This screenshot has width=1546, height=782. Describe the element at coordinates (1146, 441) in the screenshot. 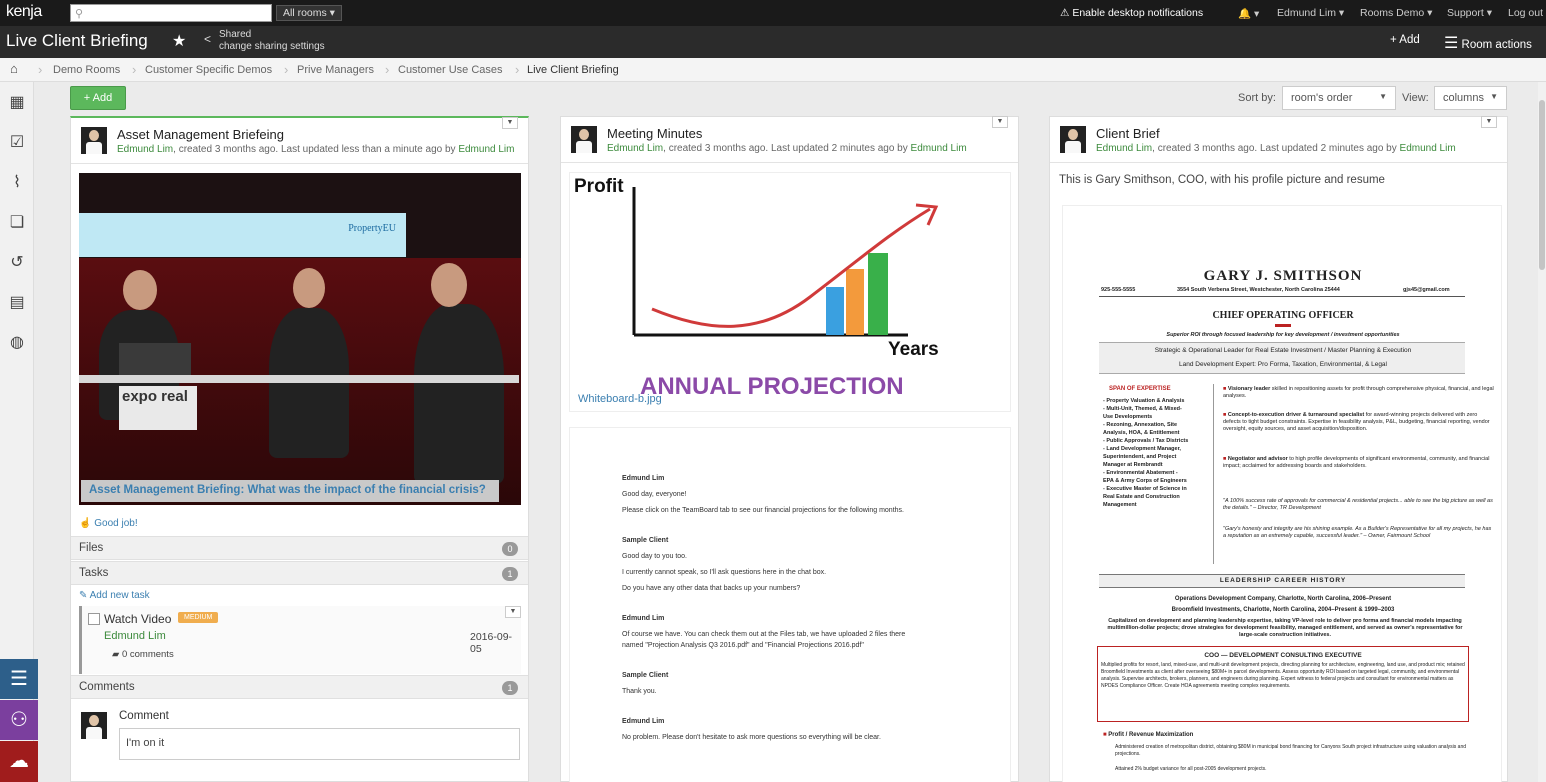

I see `resume-expertise-item: - Public Approvals / Tax Districts` at that location.